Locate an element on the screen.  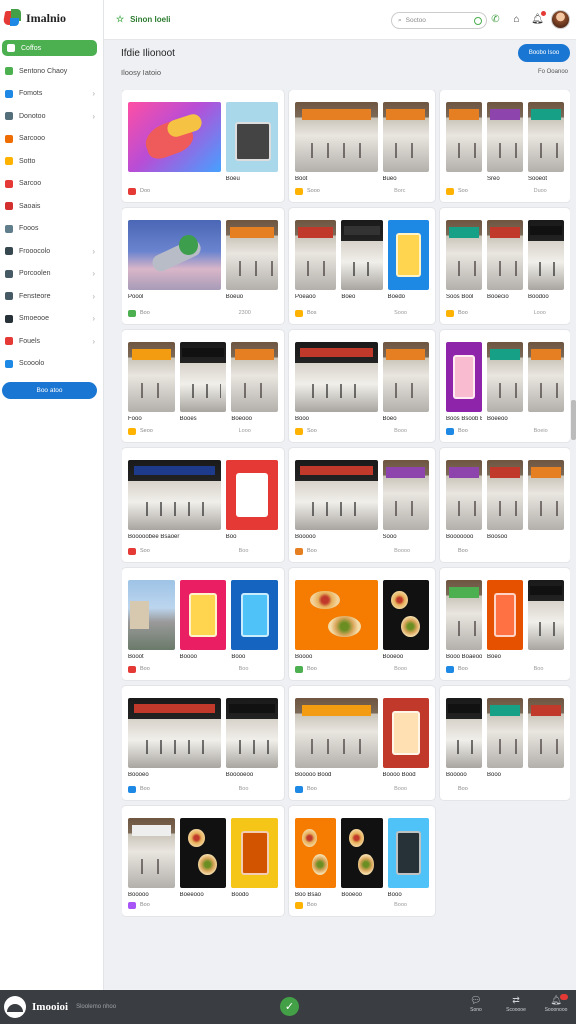
product-card: Boooeo Booooeoo Boo Boo is located at coordinates (203, 743).